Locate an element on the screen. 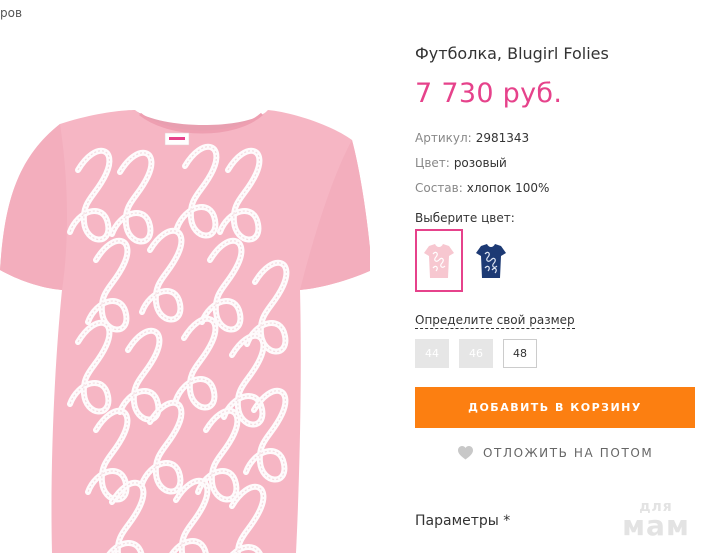 Image resolution: width=707 pixels, height=553 pixels. add-to-cart-button: ДОБАВИТЬ В КОРЗИНУ is located at coordinates (555, 407).